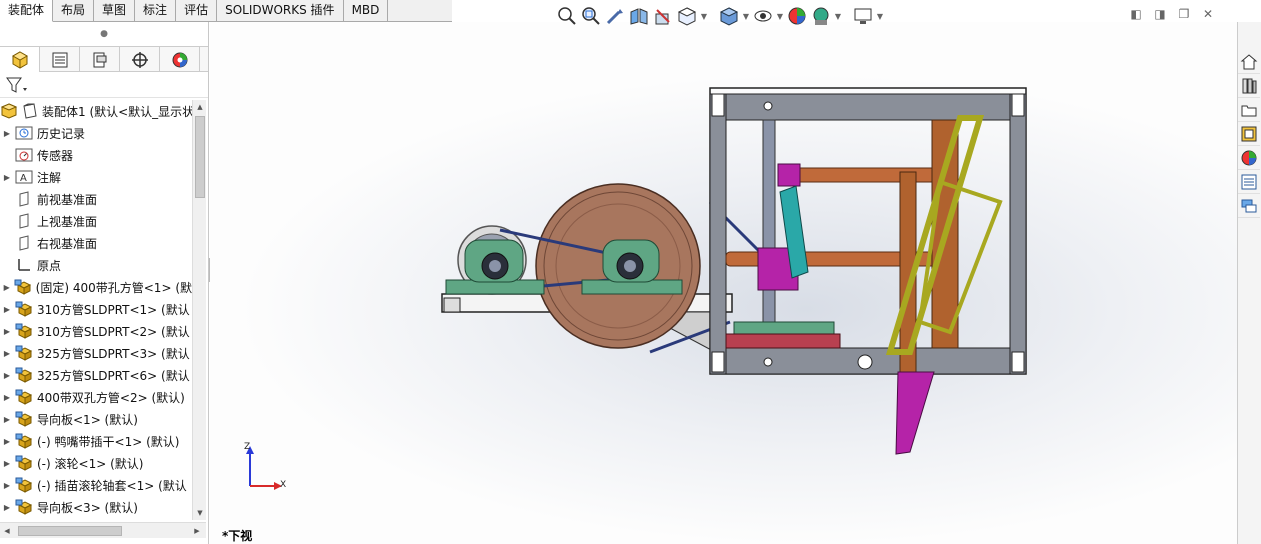 The width and height of the screenshot is (1261, 544). What do you see at coordinates (27, 11) in the screenshot?
I see `tab-assembly: 装配体` at bounding box center [27, 11].